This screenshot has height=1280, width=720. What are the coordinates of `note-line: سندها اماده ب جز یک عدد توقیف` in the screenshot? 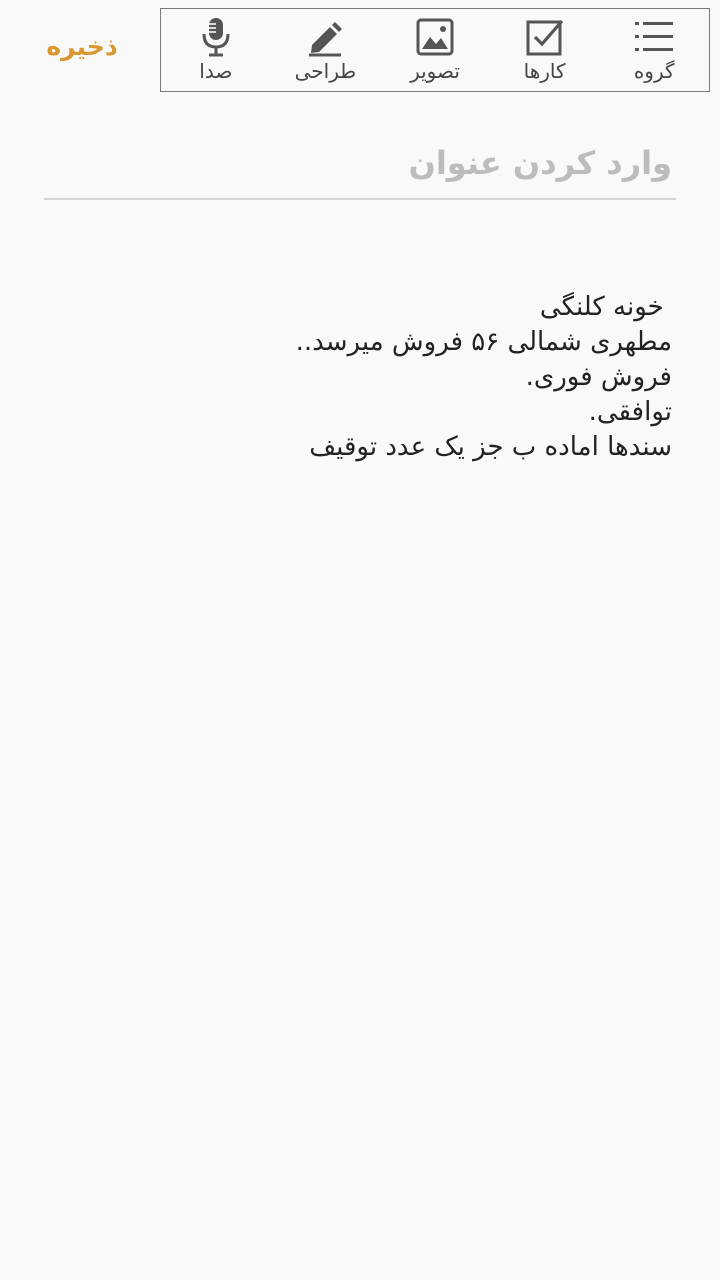 It's located at (490, 447).